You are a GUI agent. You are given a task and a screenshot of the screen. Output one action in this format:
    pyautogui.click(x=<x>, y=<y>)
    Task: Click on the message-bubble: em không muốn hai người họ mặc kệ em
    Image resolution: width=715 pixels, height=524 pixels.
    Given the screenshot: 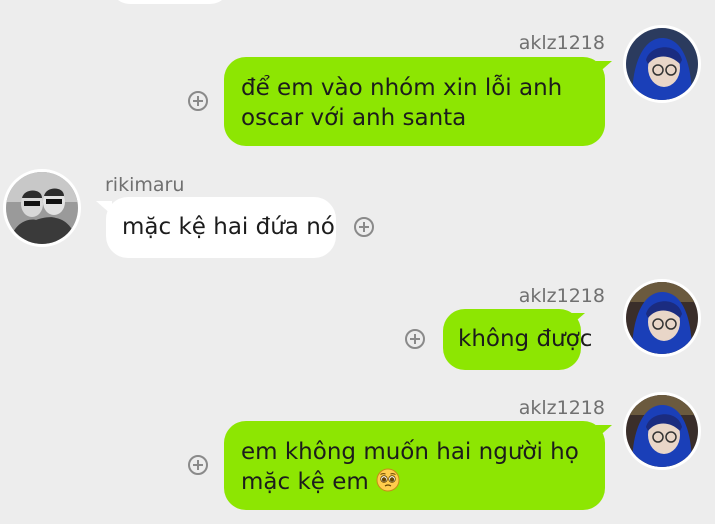 What is the action you would take?
    pyautogui.click(x=414, y=465)
    